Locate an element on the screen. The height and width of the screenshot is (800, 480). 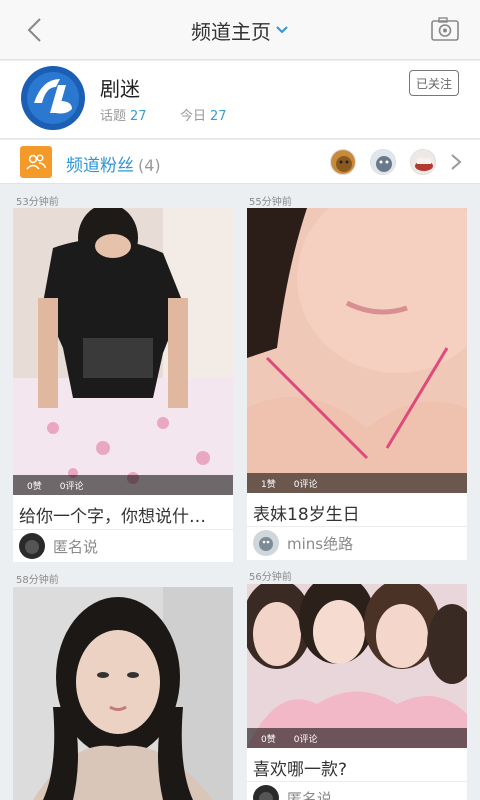
post-time: 53分钟前 is located at coordinates (37, 202).